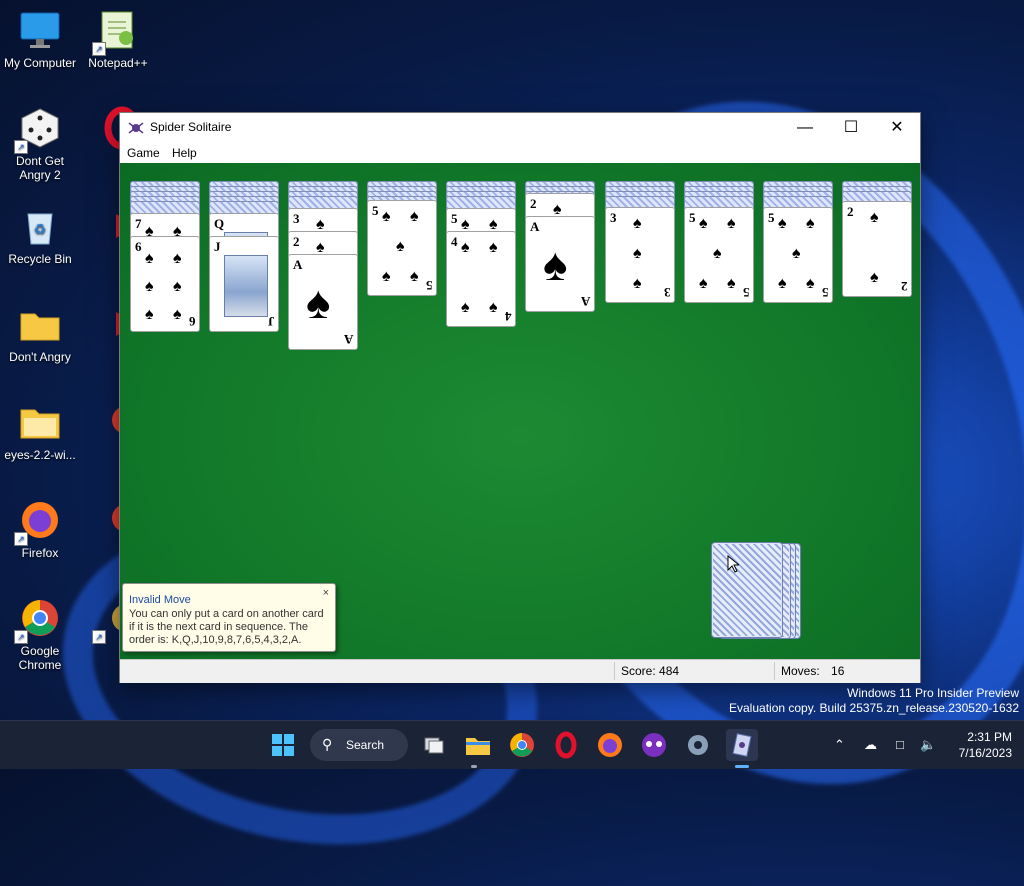 This screenshot has height=886, width=1024. I want to click on desktop-icon-dont-angry: Don't Angry, so click(40, 333).